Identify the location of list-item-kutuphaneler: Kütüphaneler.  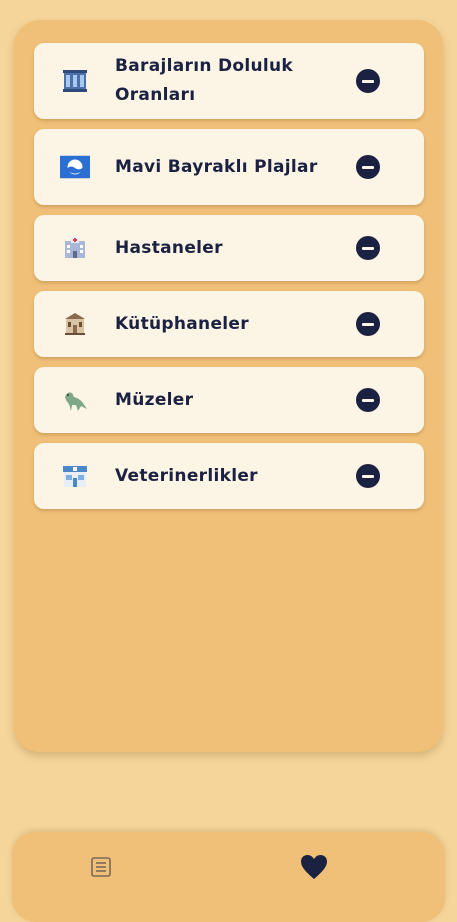
(229, 324).